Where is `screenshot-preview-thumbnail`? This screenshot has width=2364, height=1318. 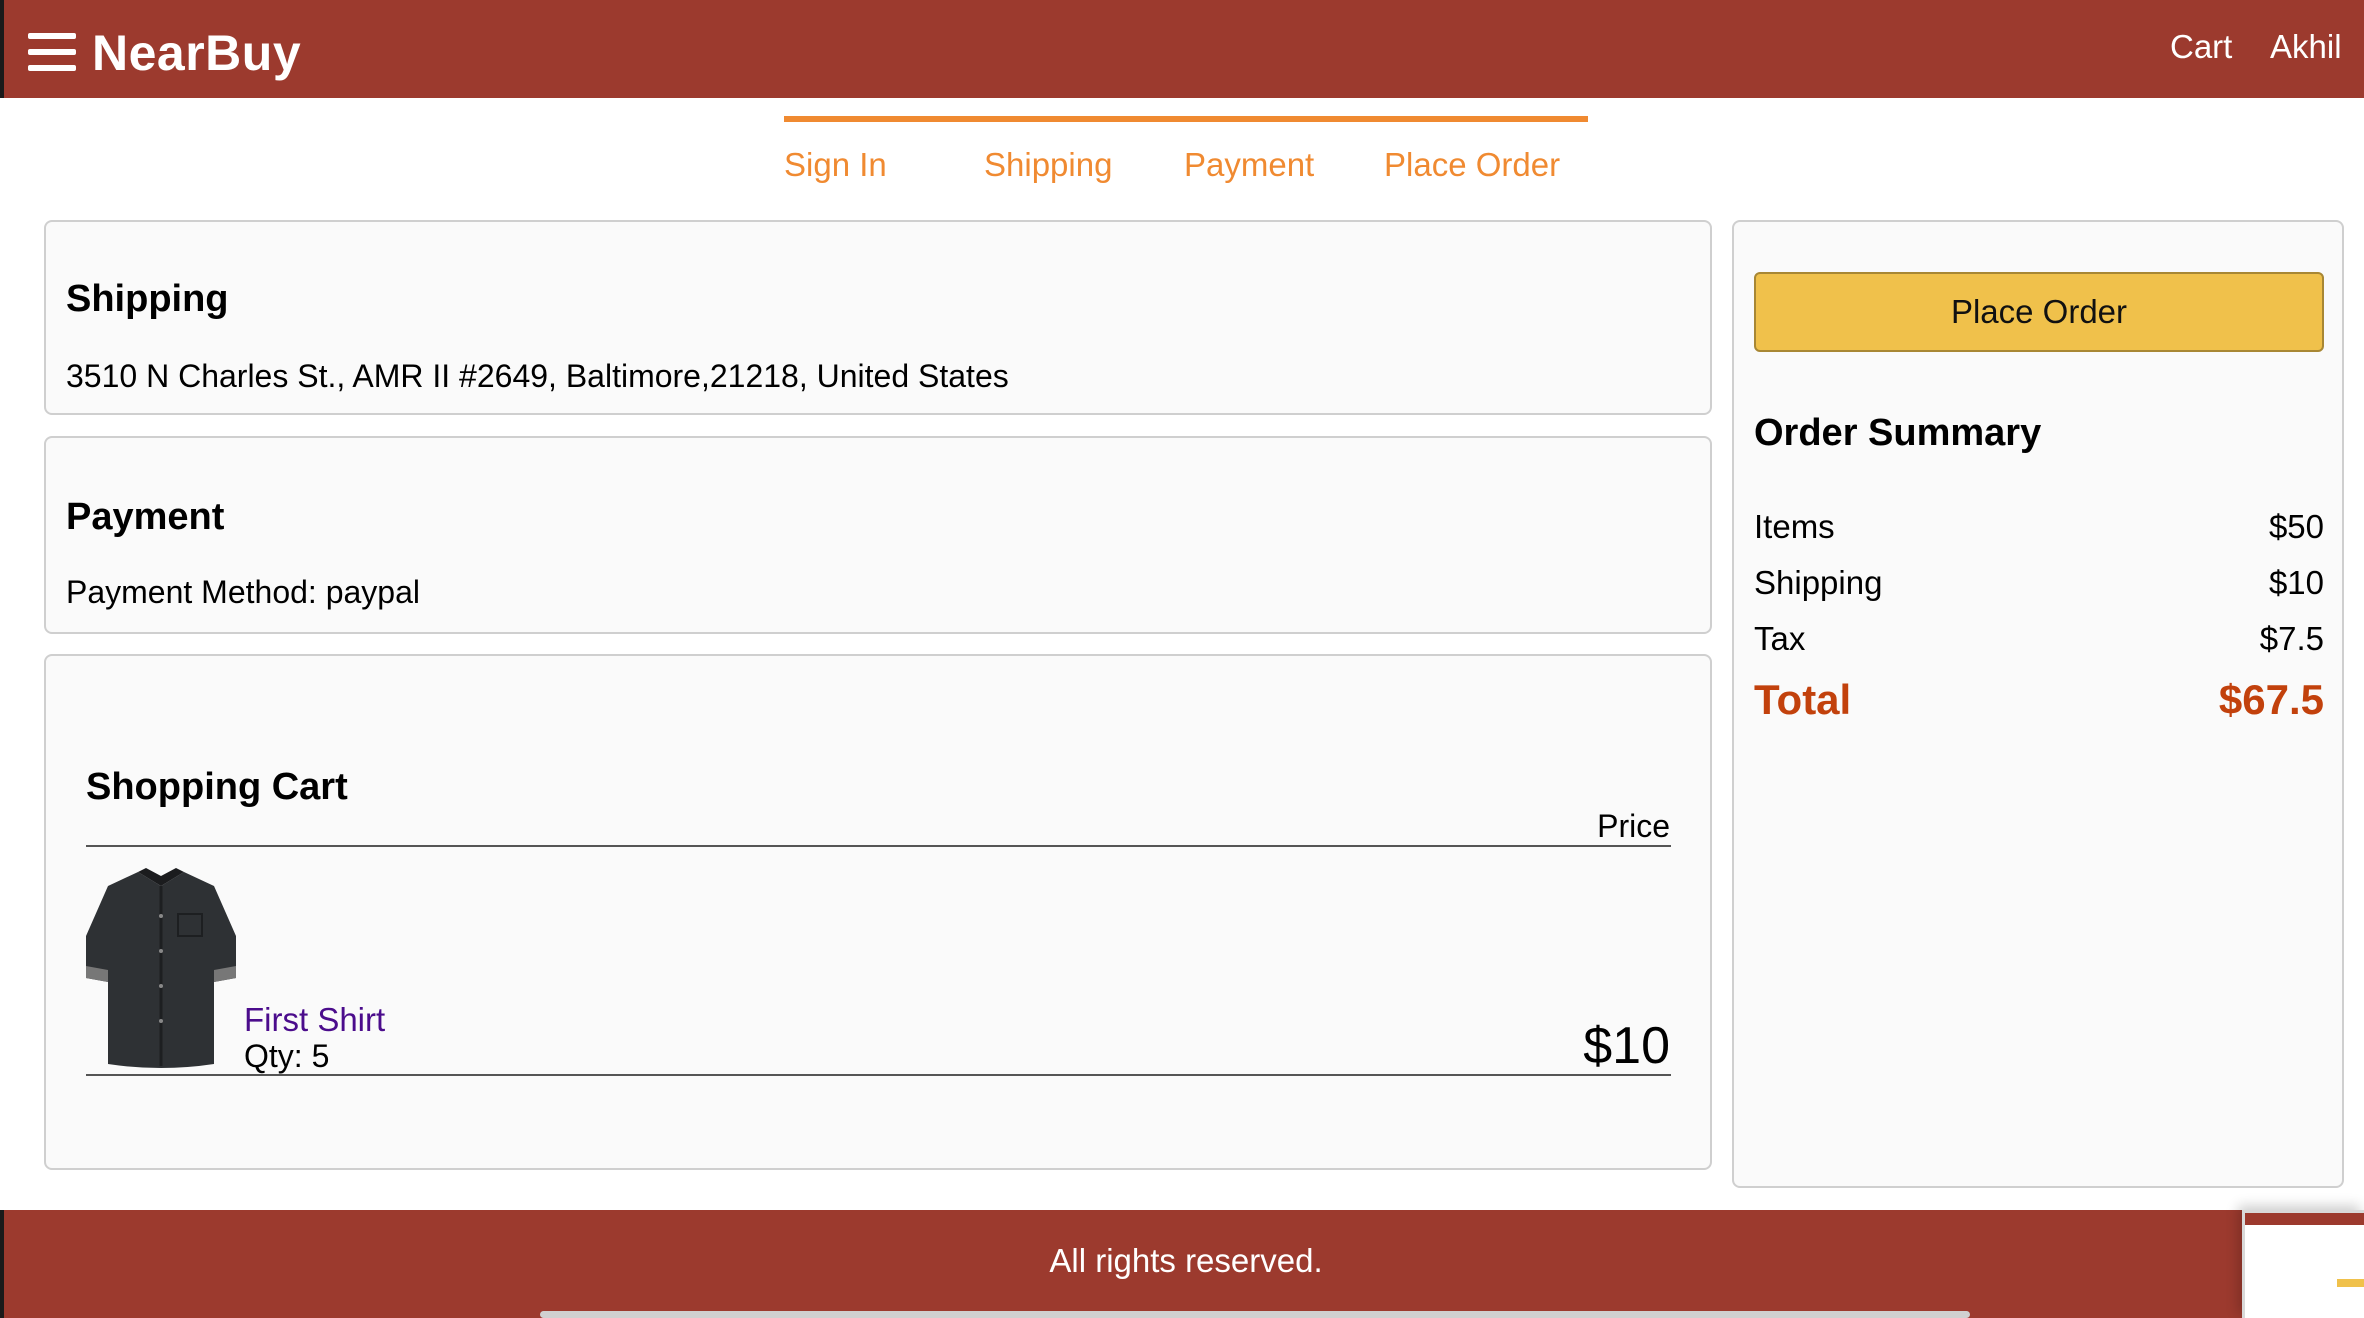
screenshot-preview-thumbnail is located at coordinates (2303, 1264).